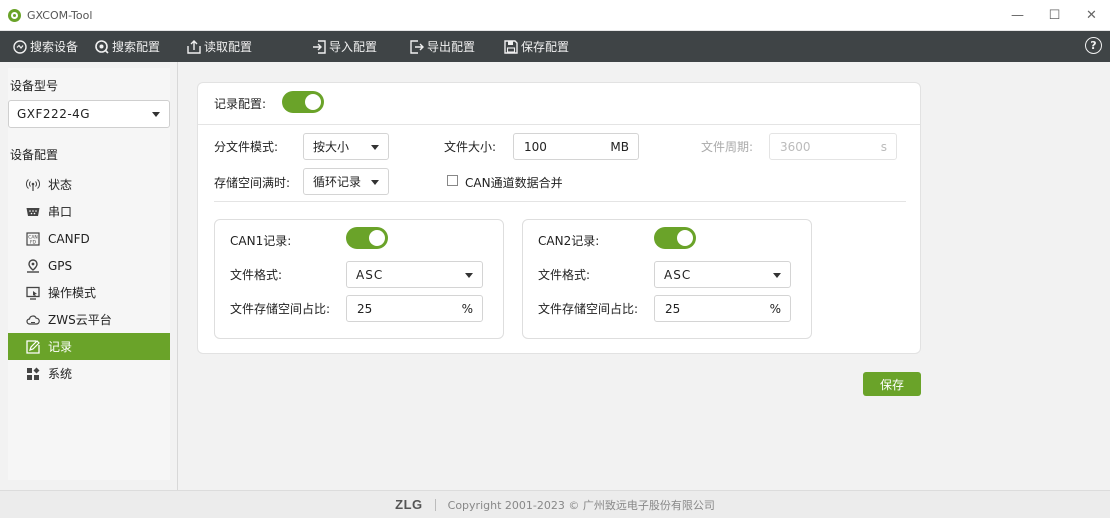  I want to click on footer-divider, so click(435, 504).